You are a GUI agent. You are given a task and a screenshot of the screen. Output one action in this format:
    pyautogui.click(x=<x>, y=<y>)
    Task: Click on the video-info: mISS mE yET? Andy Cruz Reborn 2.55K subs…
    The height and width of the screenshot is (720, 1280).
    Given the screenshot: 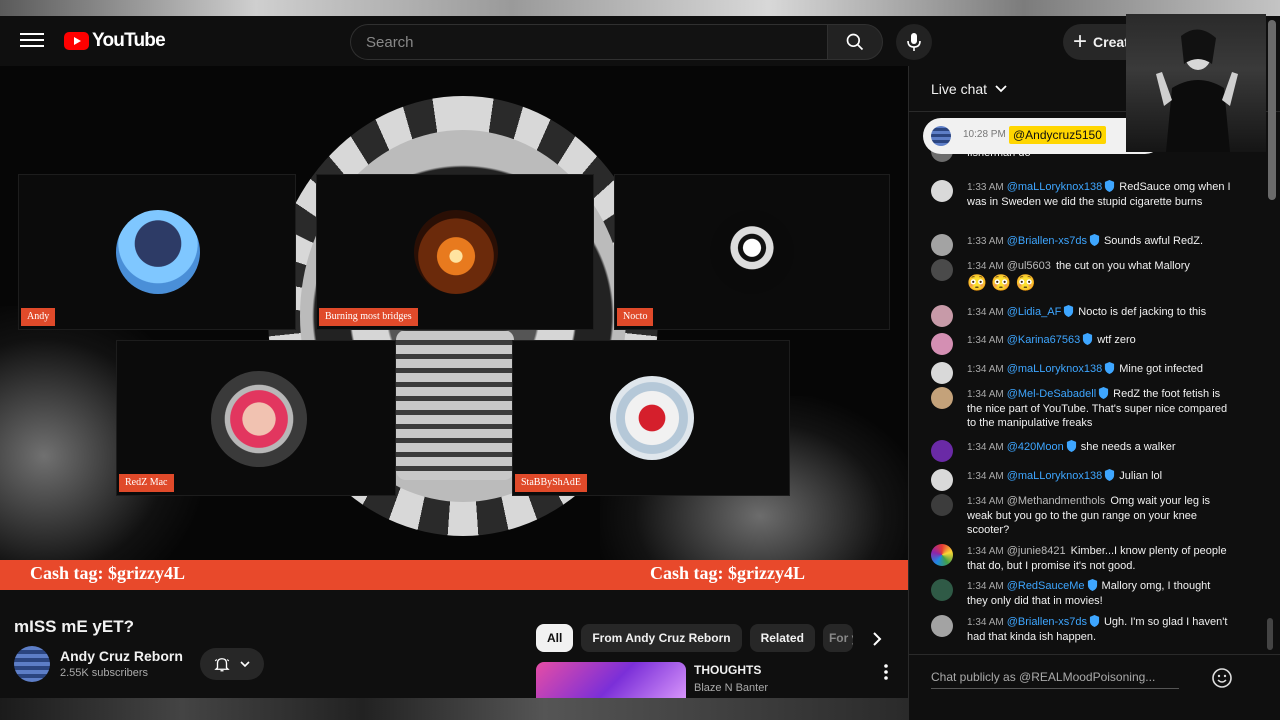 What is the action you would take?
    pyautogui.click(x=454, y=655)
    